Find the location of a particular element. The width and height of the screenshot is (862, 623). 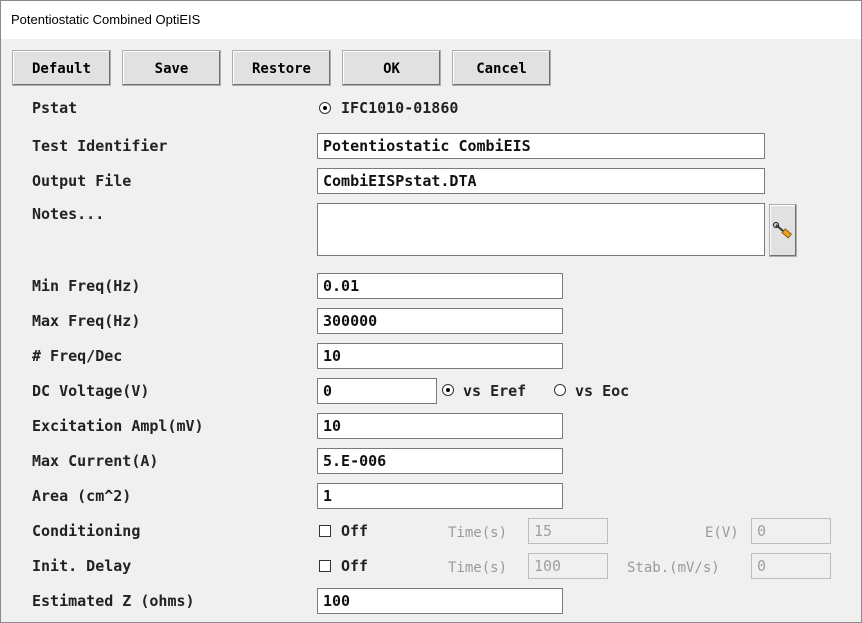

conditioning-label: Conditioning is located at coordinates (86, 531).